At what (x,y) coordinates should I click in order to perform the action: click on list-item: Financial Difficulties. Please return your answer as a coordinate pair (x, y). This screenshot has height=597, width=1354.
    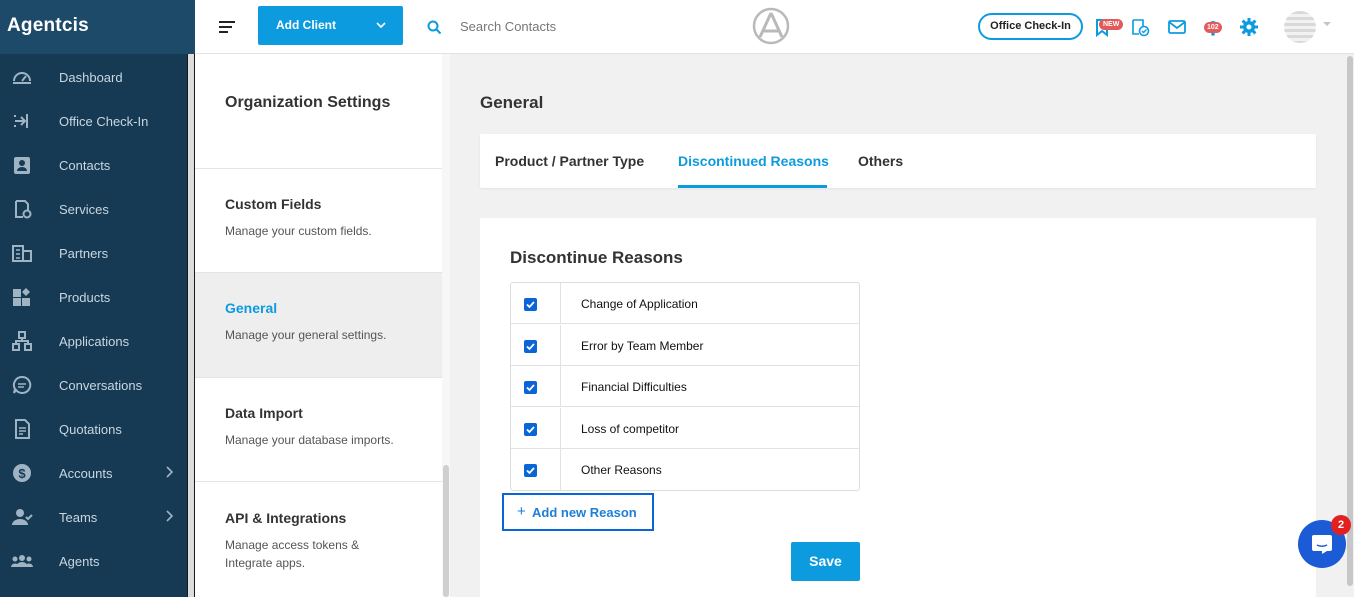
    Looking at the image, I should click on (685, 386).